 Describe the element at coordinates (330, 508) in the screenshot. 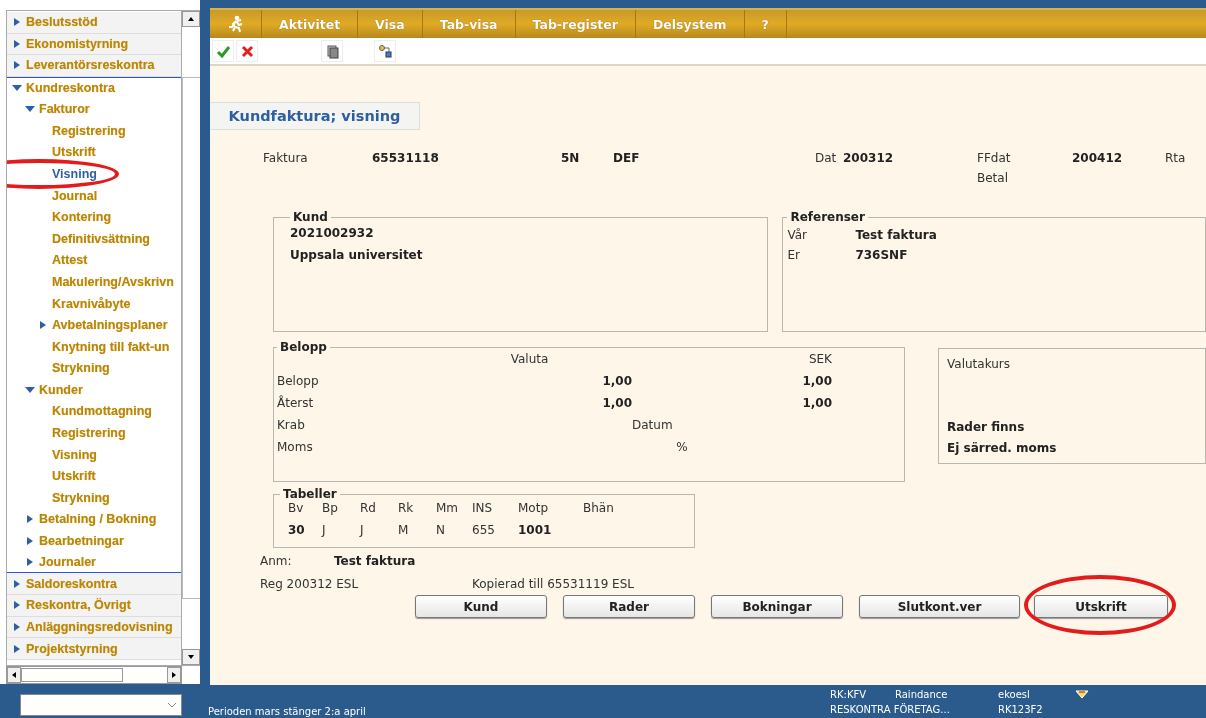

I see `column-header: Bp` at that location.